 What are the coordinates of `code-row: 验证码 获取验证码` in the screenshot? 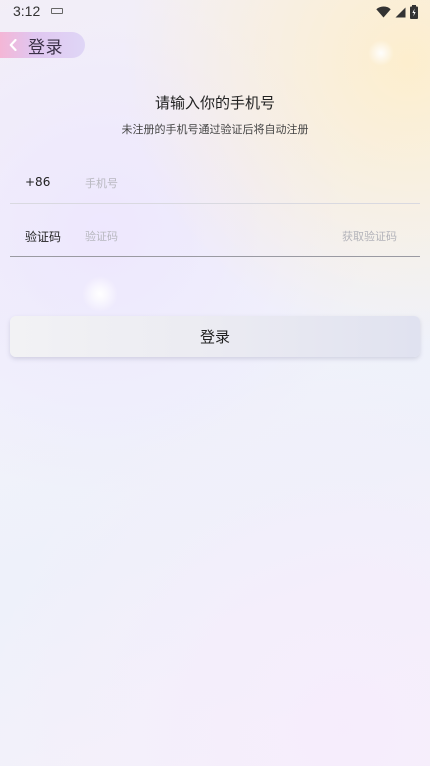 It's located at (215, 236).